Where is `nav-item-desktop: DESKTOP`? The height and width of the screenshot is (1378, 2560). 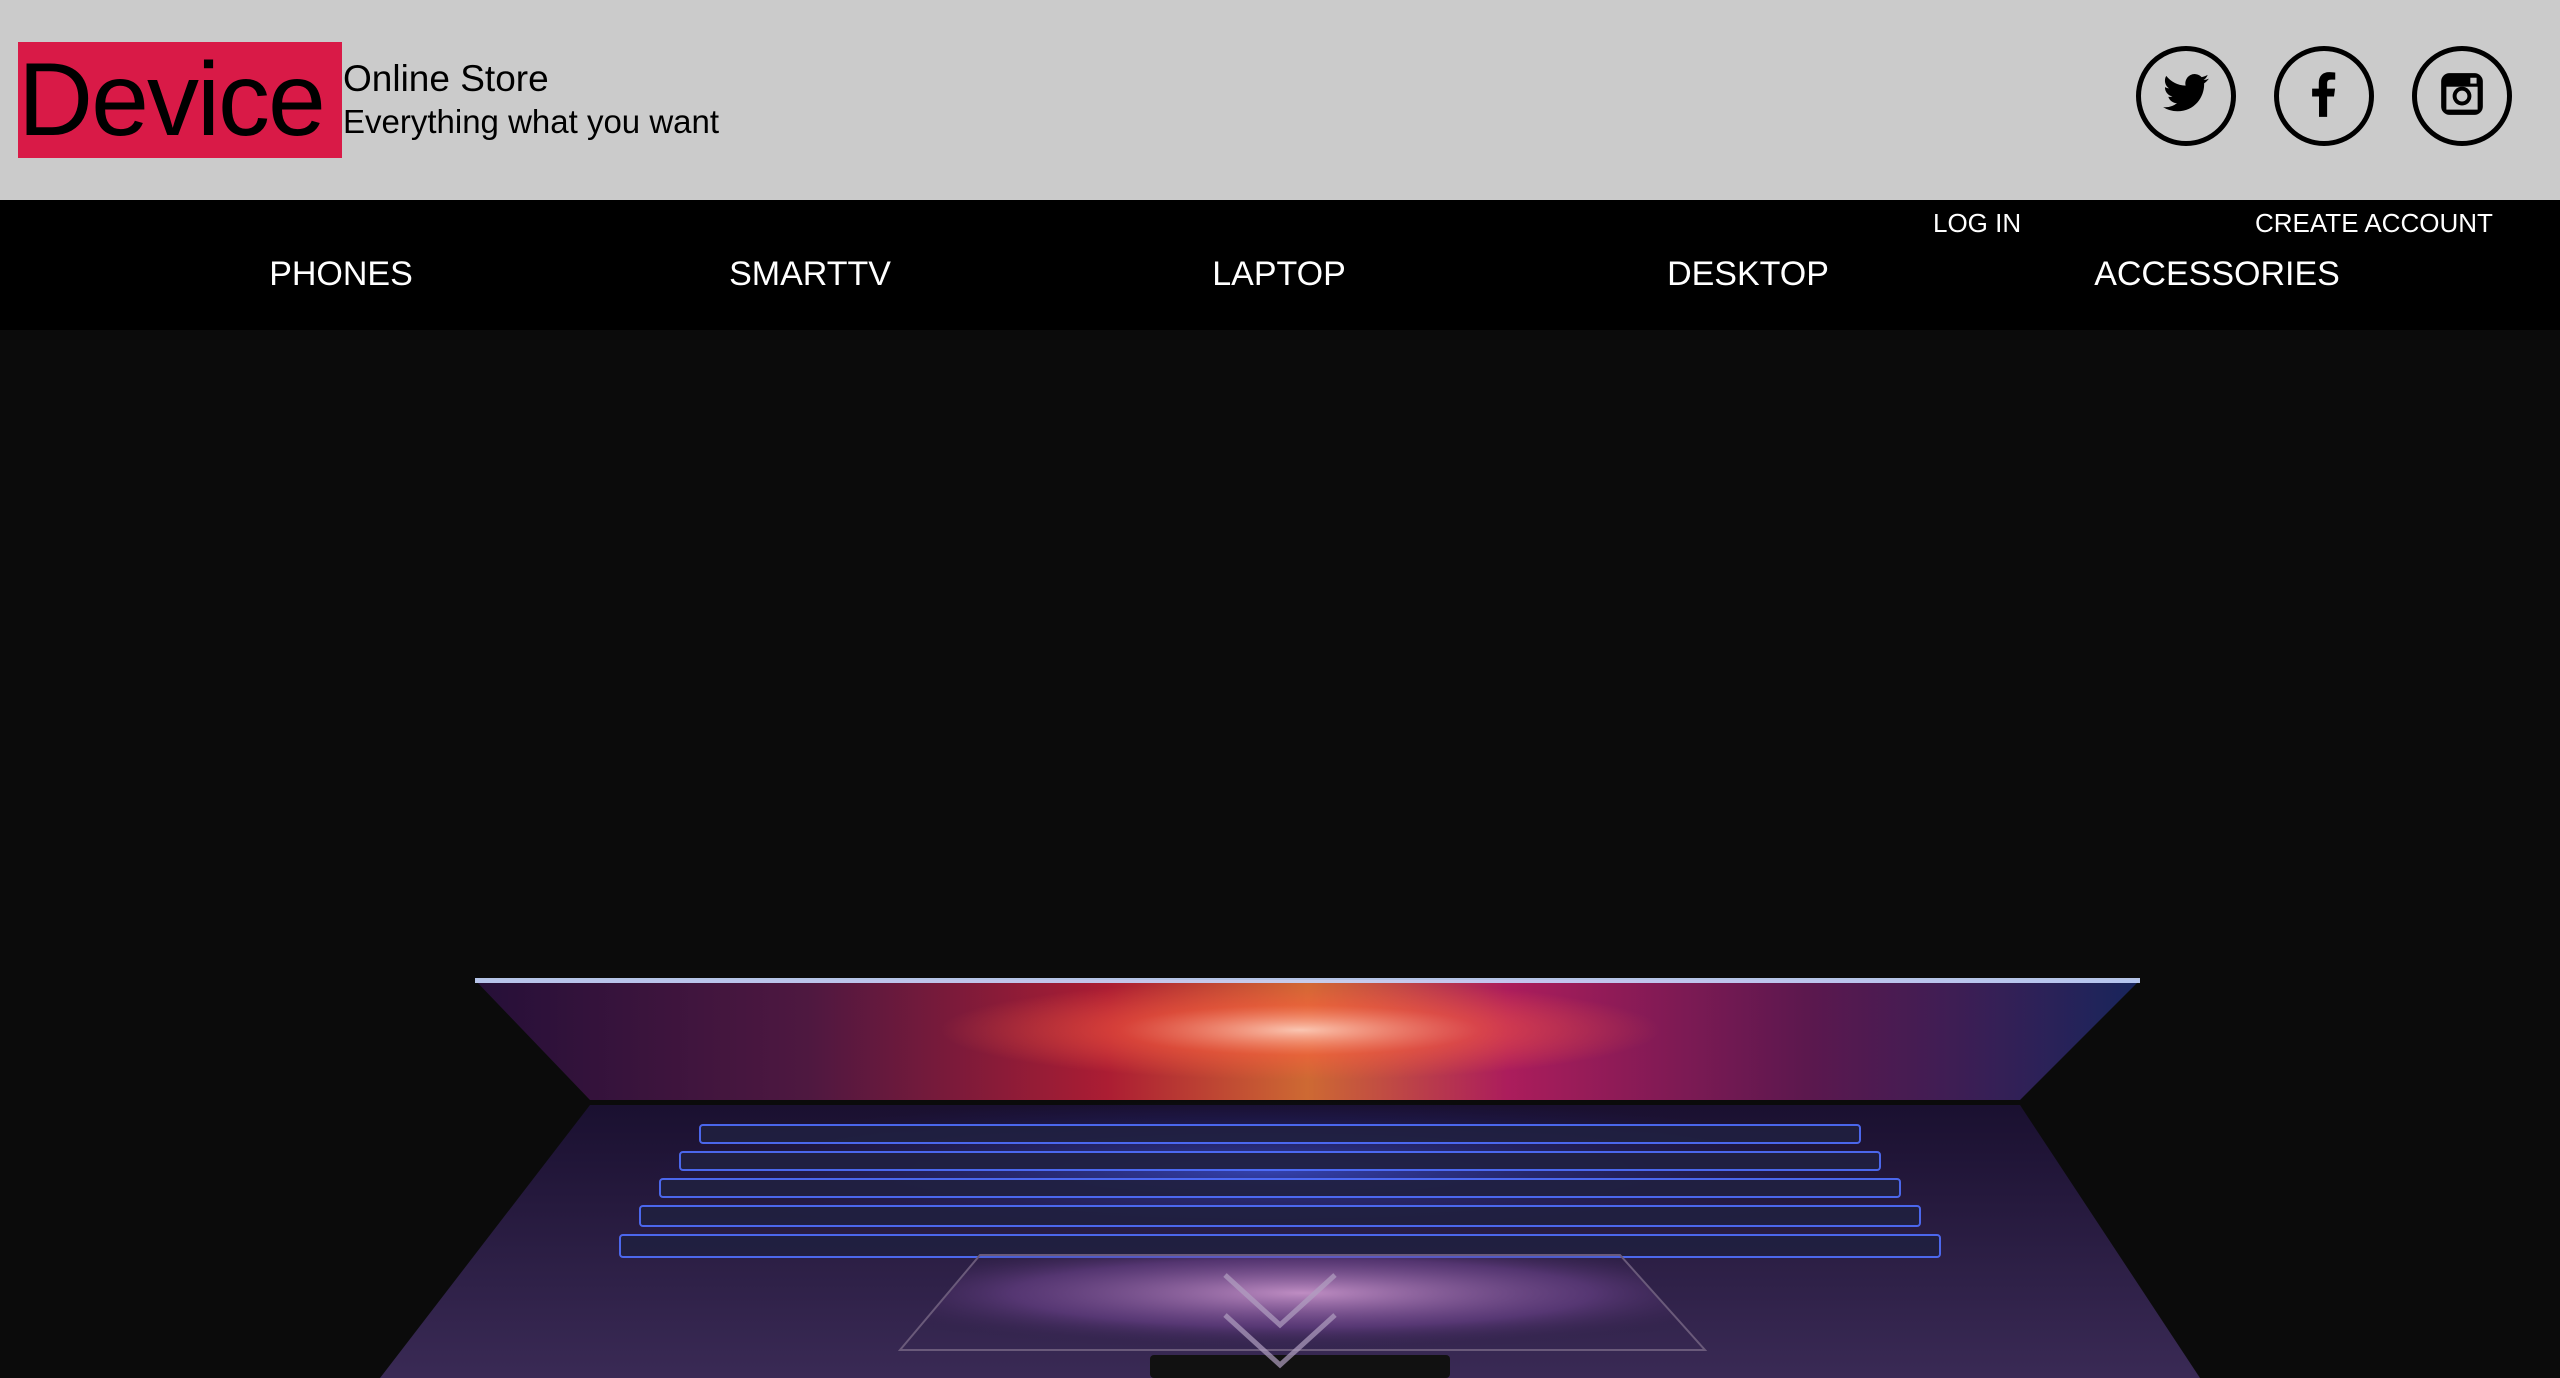
nav-item-desktop: DESKTOP is located at coordinates (1748, 274).